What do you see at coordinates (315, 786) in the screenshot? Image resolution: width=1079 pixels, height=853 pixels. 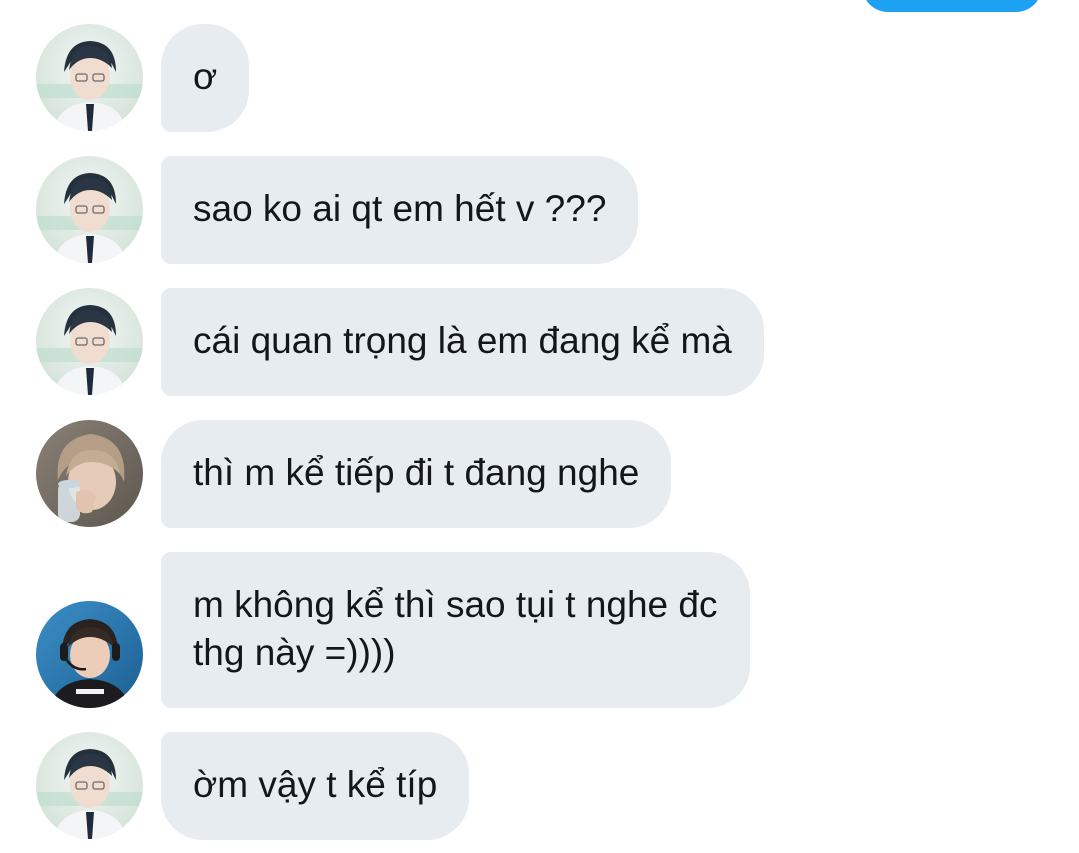 I see `message-bubble: ờm vậy t kể típ` at bounding box center [315, 786].